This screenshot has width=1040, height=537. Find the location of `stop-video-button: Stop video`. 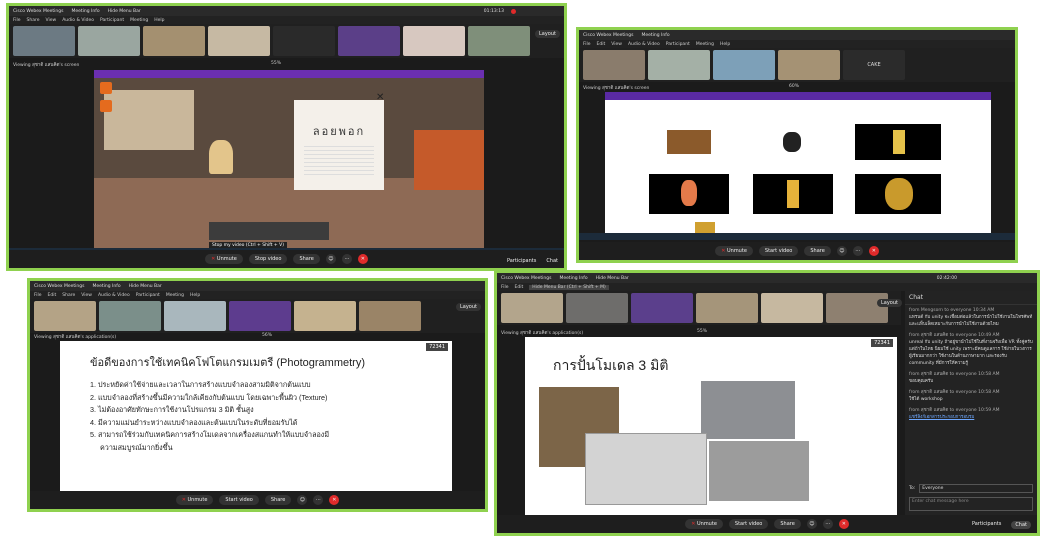

stop-video-button: Stop video is located at coordinates (268, 259).